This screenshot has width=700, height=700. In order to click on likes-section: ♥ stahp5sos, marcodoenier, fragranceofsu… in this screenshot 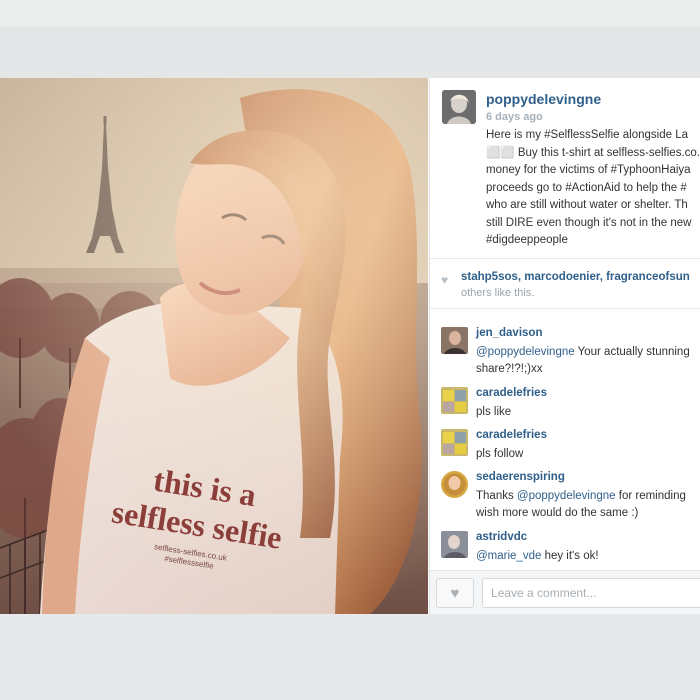, I will do `click(565, 284)`.